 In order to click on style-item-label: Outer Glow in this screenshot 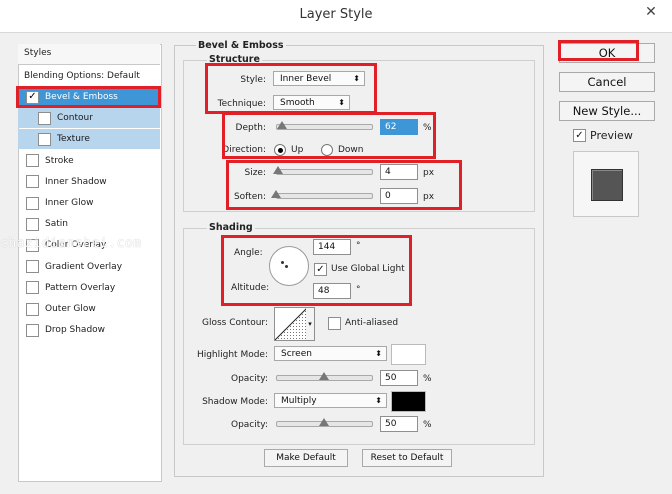, I will do `click(70, 309)`.